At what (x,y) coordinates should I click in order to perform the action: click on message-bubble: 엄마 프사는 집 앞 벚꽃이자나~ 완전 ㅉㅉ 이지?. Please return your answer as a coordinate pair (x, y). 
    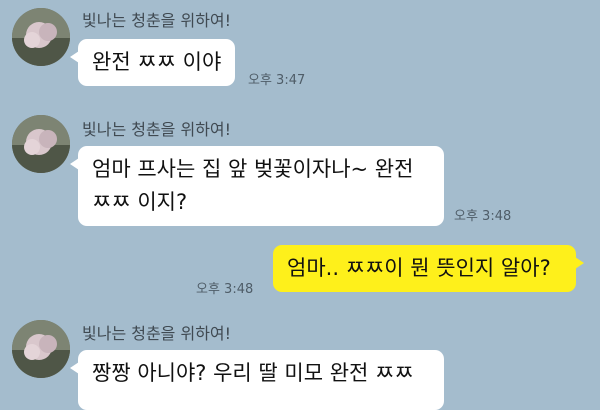
    Looking at the image, I should click on (257, 186).